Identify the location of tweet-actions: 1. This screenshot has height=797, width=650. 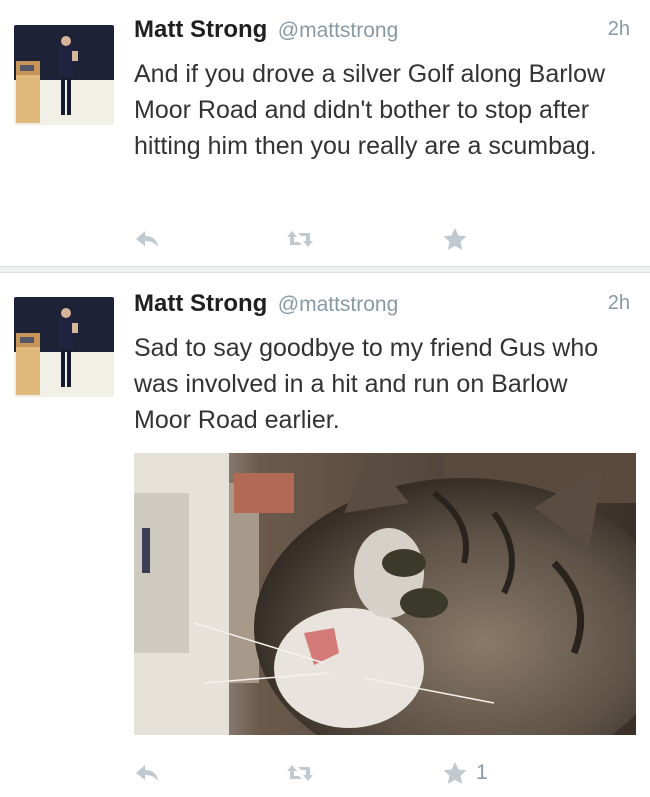
(344, 773).